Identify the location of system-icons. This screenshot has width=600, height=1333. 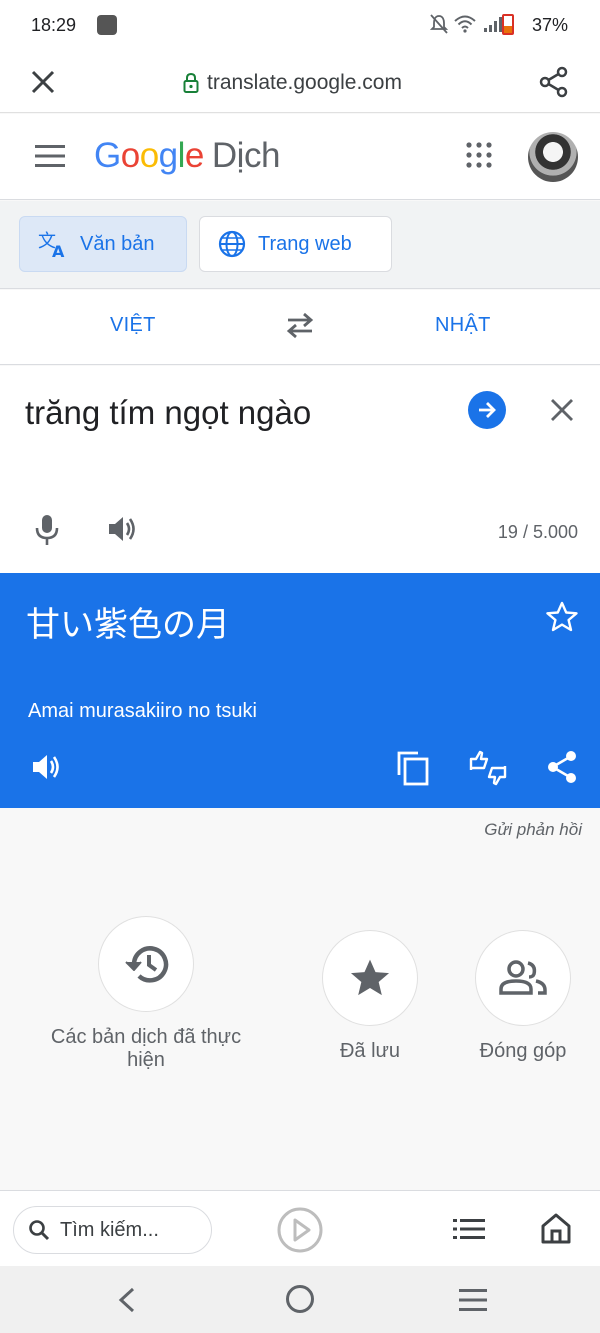
(467, 24).